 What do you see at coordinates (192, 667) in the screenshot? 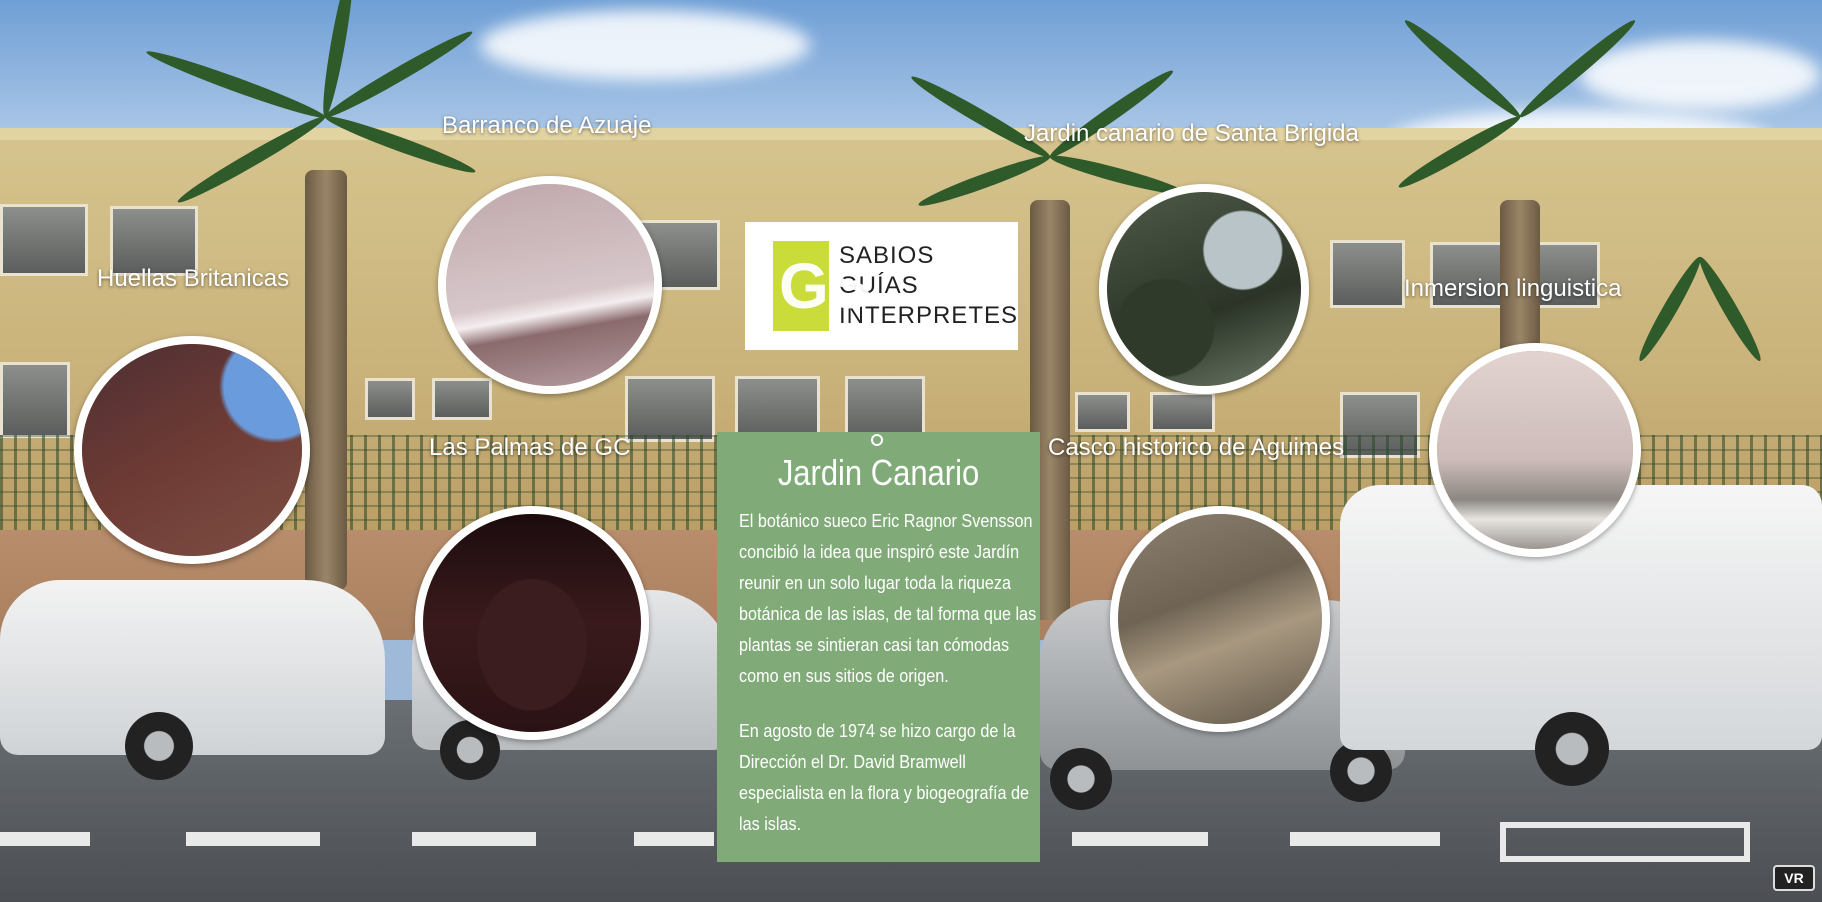
I see `car` at bounding box center [192, 667].